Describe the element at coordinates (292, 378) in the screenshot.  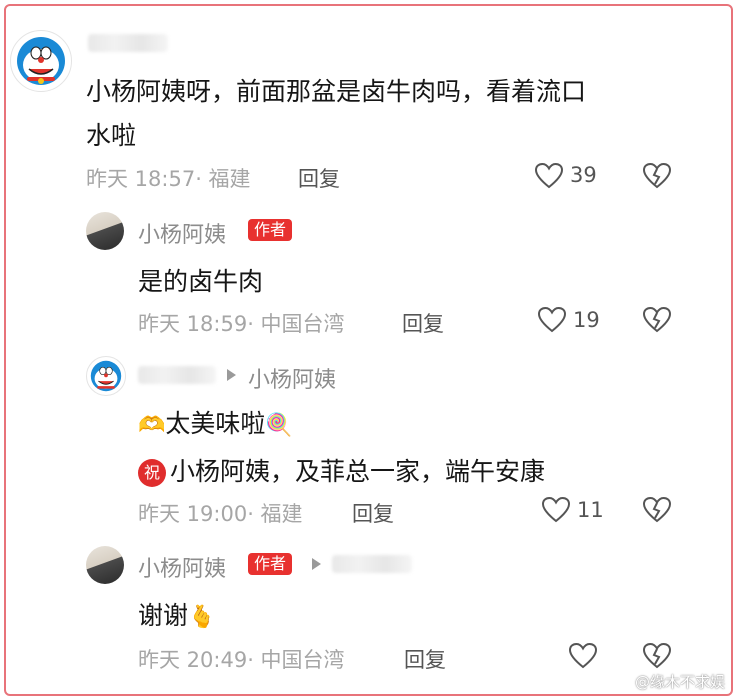
I see `reply-to-username: 小杨阿姨` at that location.